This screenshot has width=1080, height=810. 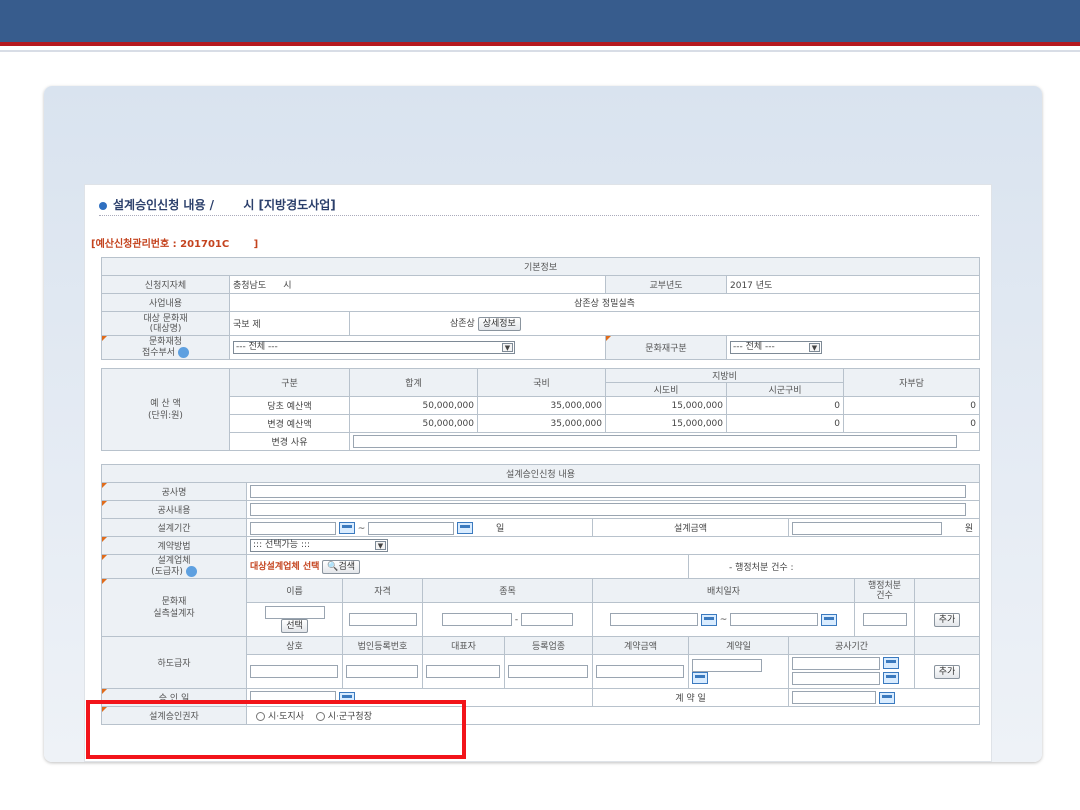 I want to click on period-cell: ~ 일, so click(x=419, y=527).